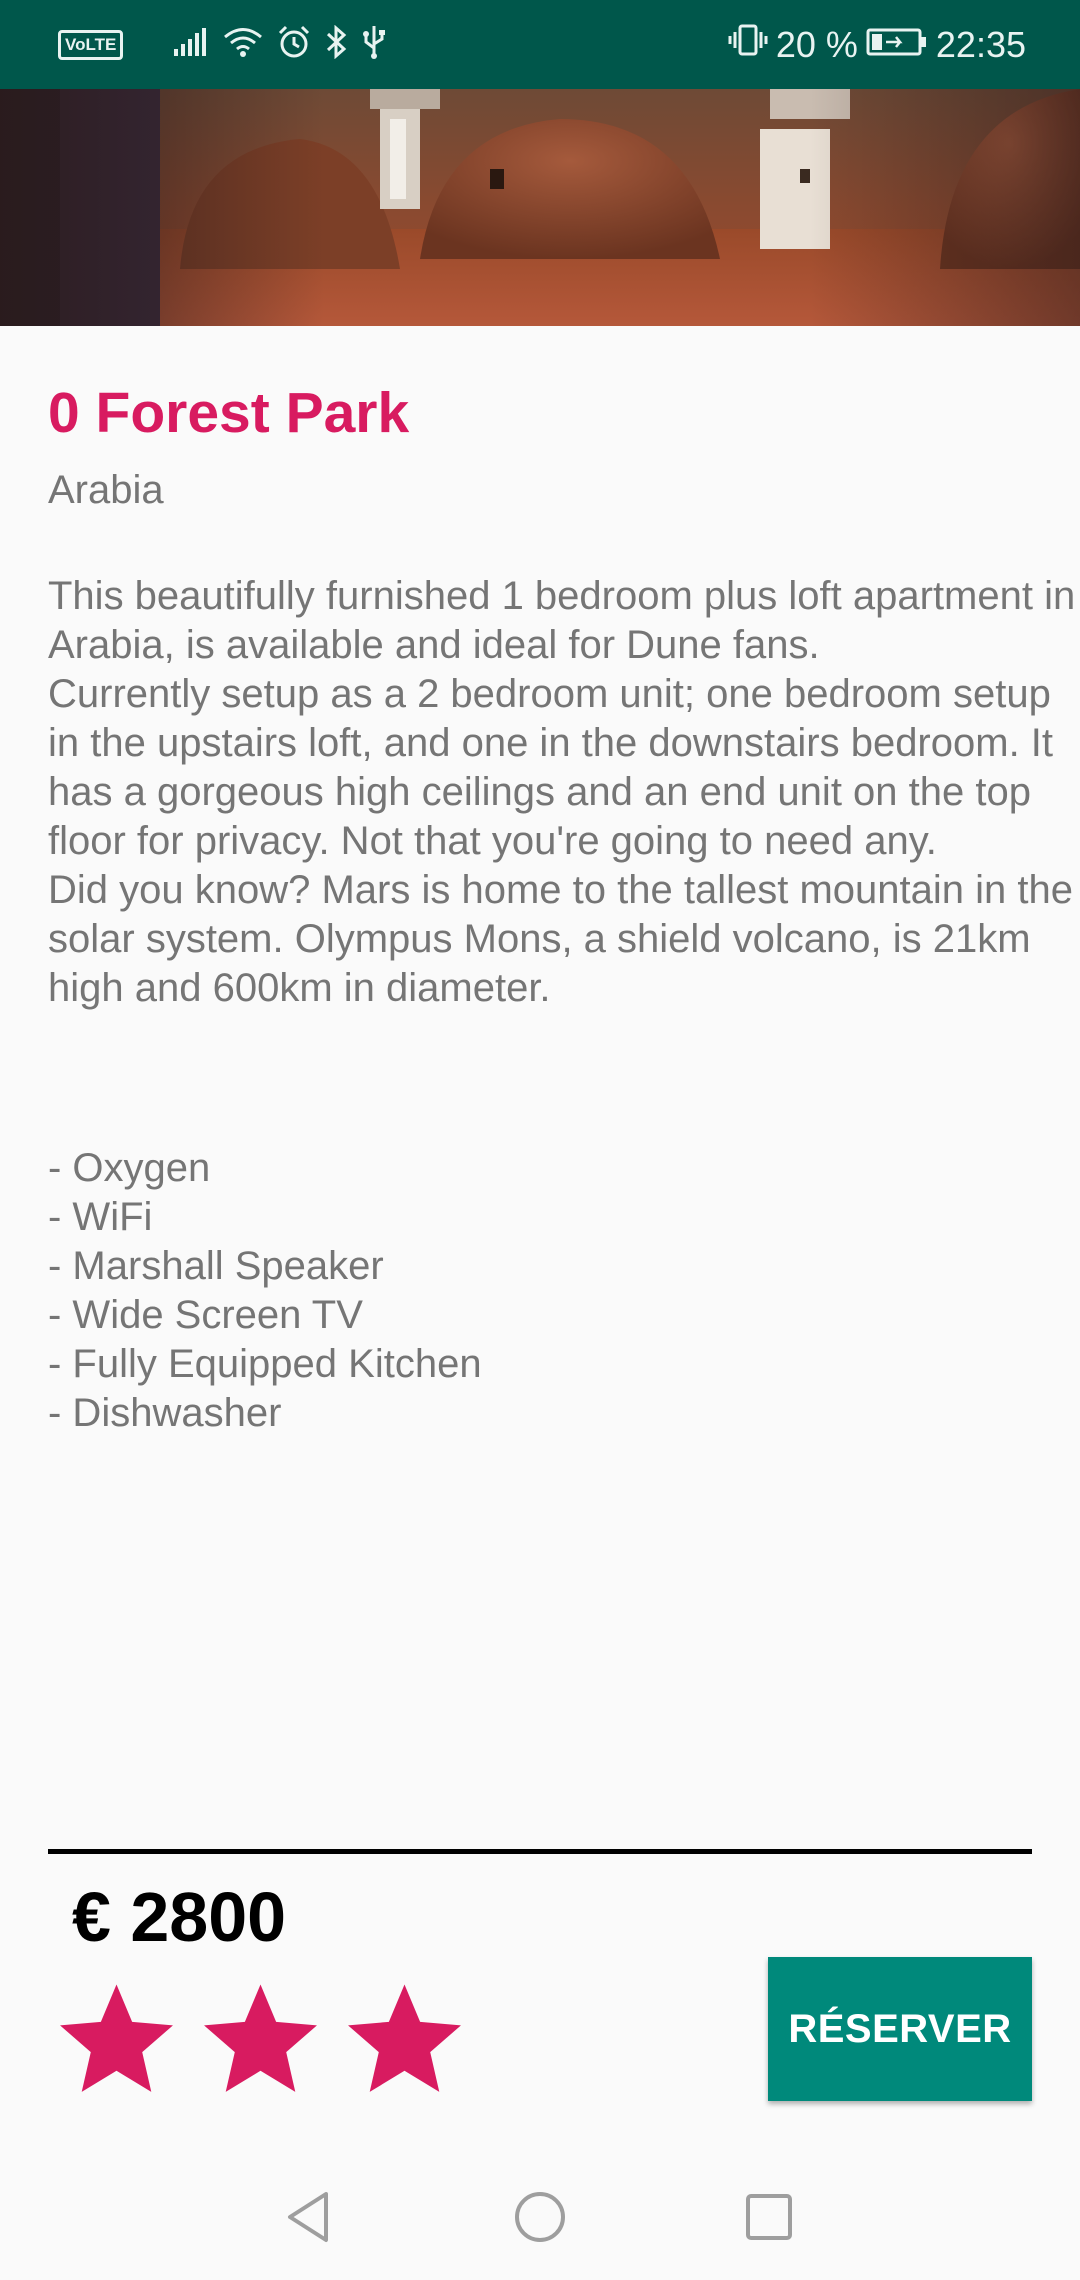 The width and height of the screenshot is (1080, 2280). Describe the element at coordinates (91, 44) in the screenshot. I see `volte-icon: VoLTE` at that location.